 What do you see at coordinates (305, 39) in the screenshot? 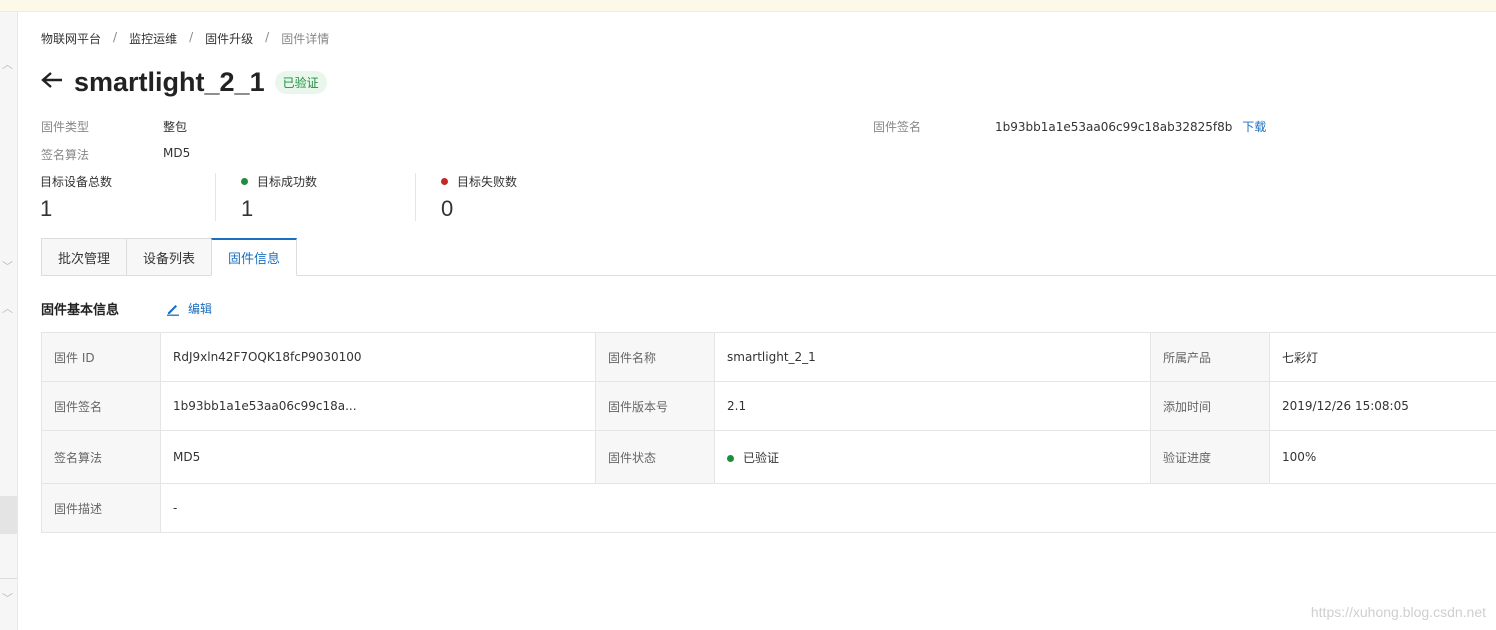
I see `breadcrumb-current: 固件详情` at bounding box center [305, 39].